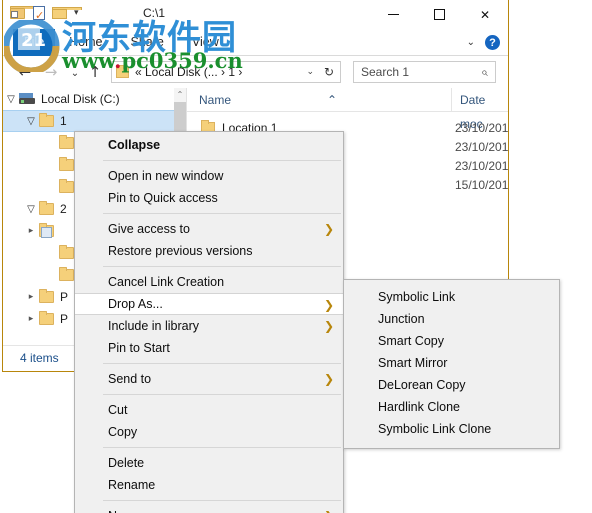 Image resolution: width=592 pixels, height=513 pixels. I want to click on title-bar: ✓ ▾ C:\1 ✕, so click(255, 14).